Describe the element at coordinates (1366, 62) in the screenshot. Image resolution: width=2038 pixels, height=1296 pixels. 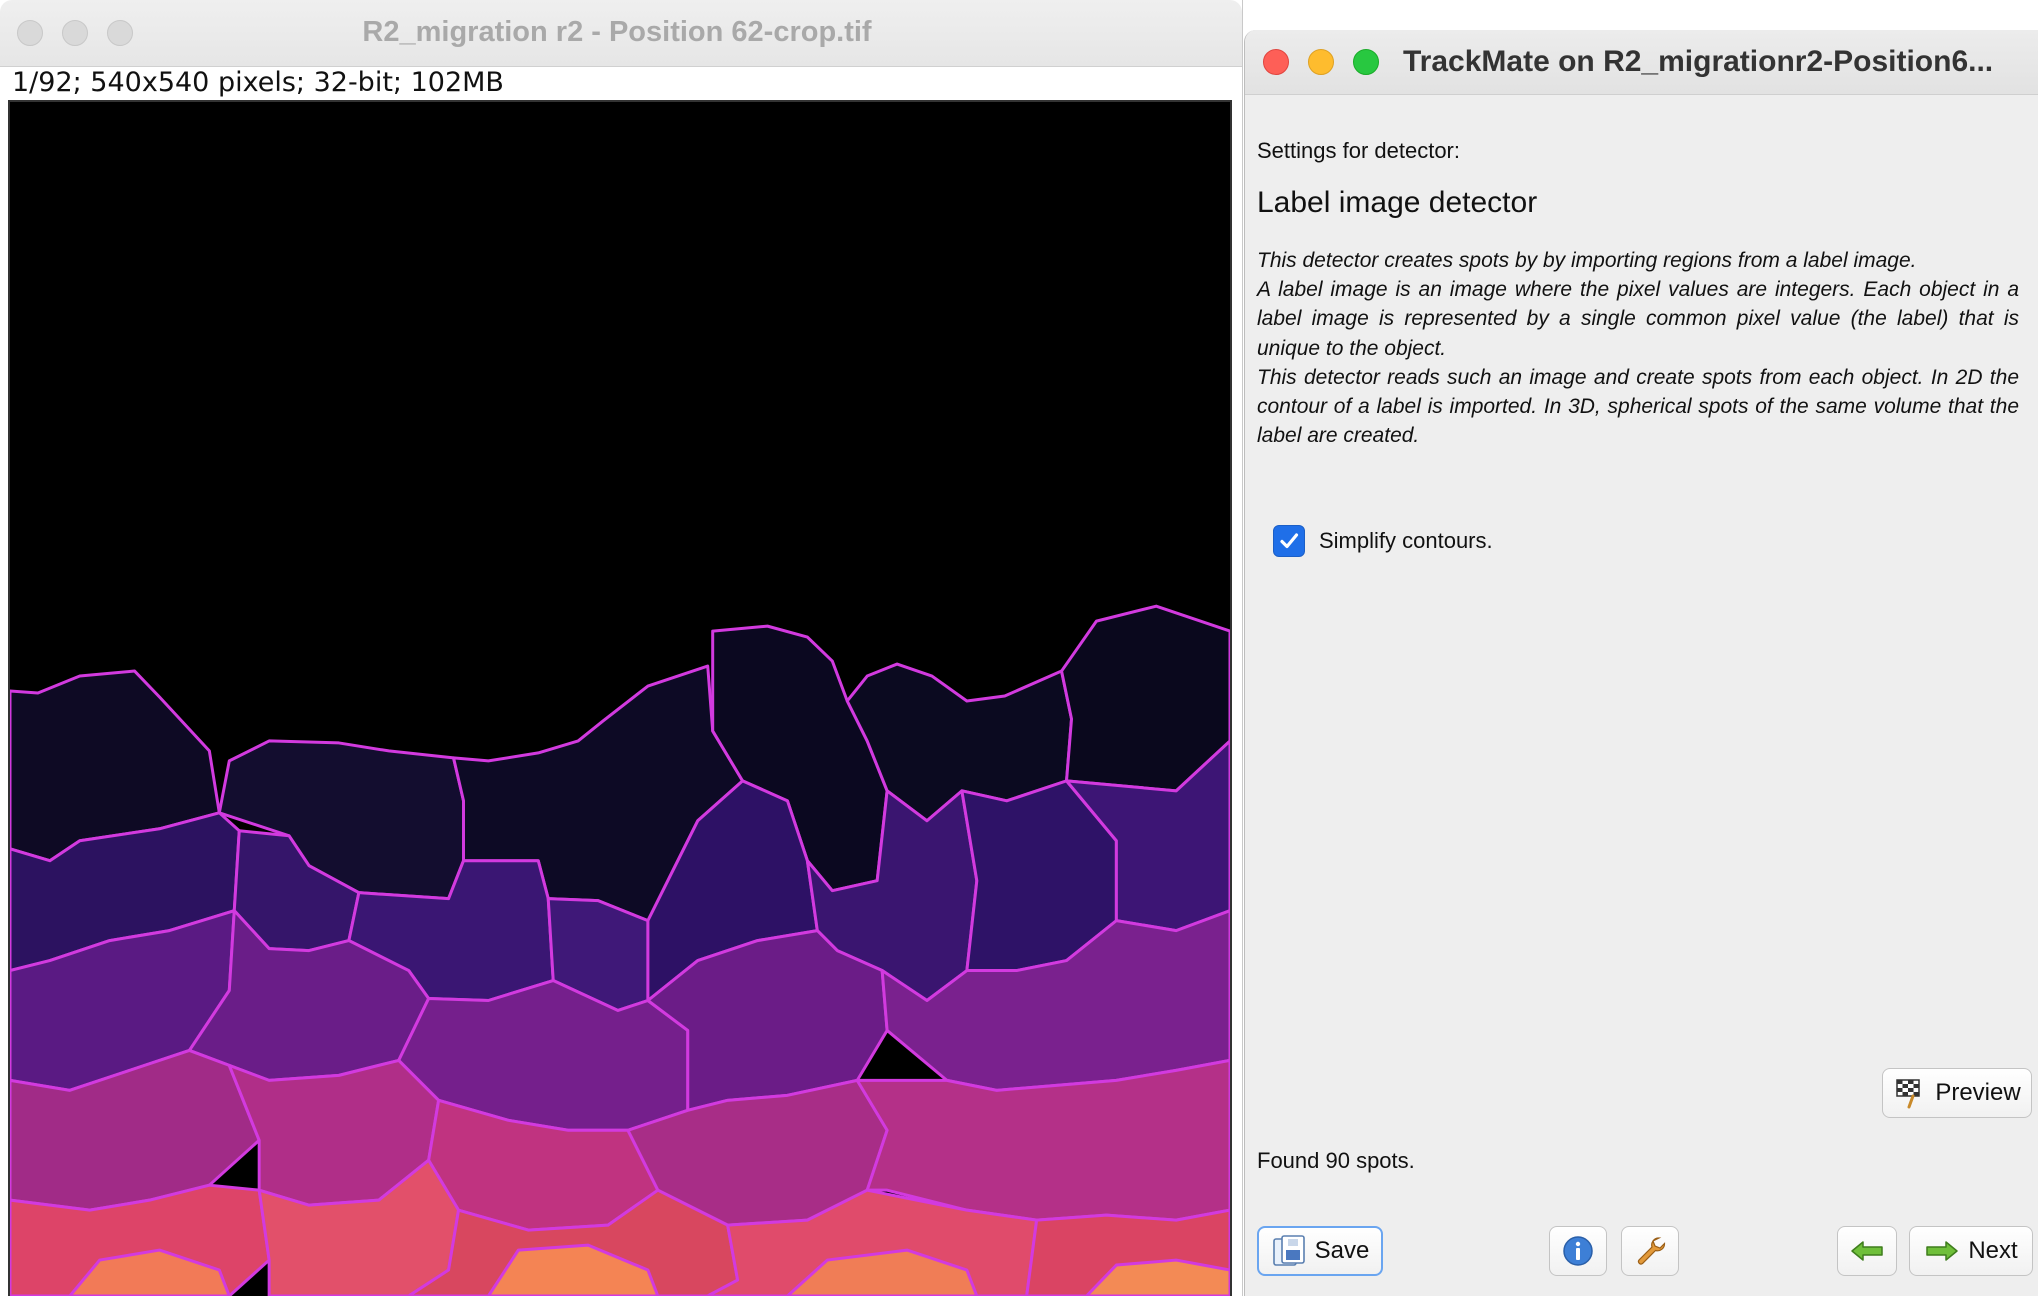
I see `zoom-button` at that location.